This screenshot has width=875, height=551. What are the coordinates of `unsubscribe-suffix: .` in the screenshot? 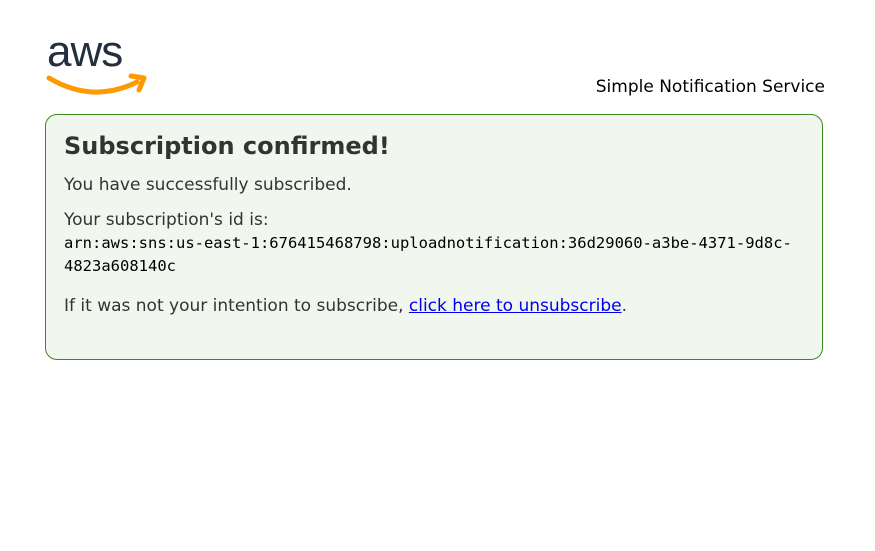 It's located at (624, 306).